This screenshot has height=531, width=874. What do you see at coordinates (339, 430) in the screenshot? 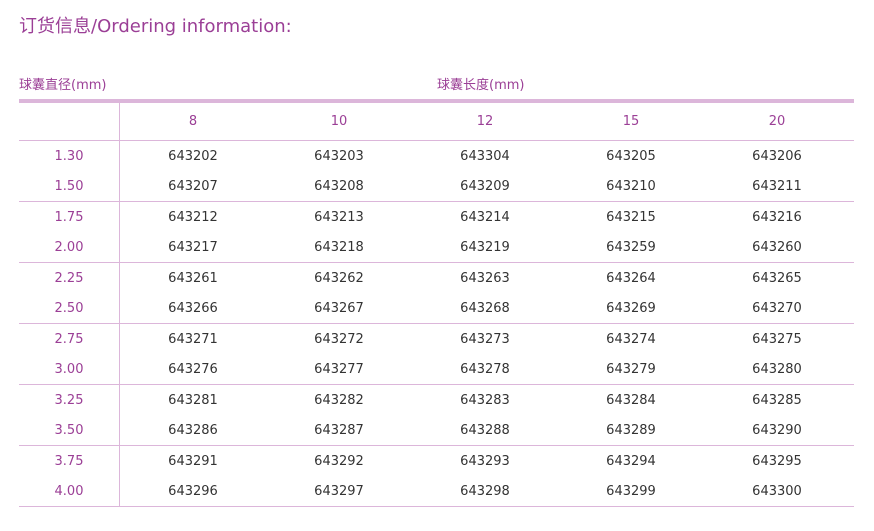
I see `part-number-cell: 643287` at bounding box center [339, 430].